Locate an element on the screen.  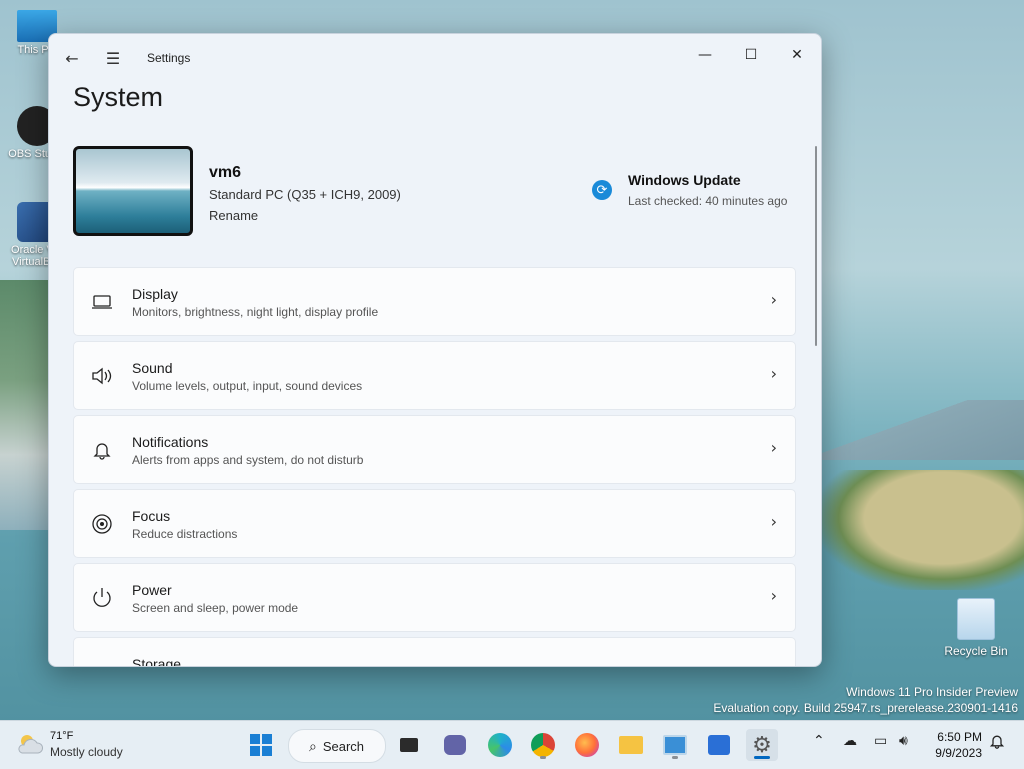
cloud-offline-icon: ☁ is located at coordinates (850, 741).